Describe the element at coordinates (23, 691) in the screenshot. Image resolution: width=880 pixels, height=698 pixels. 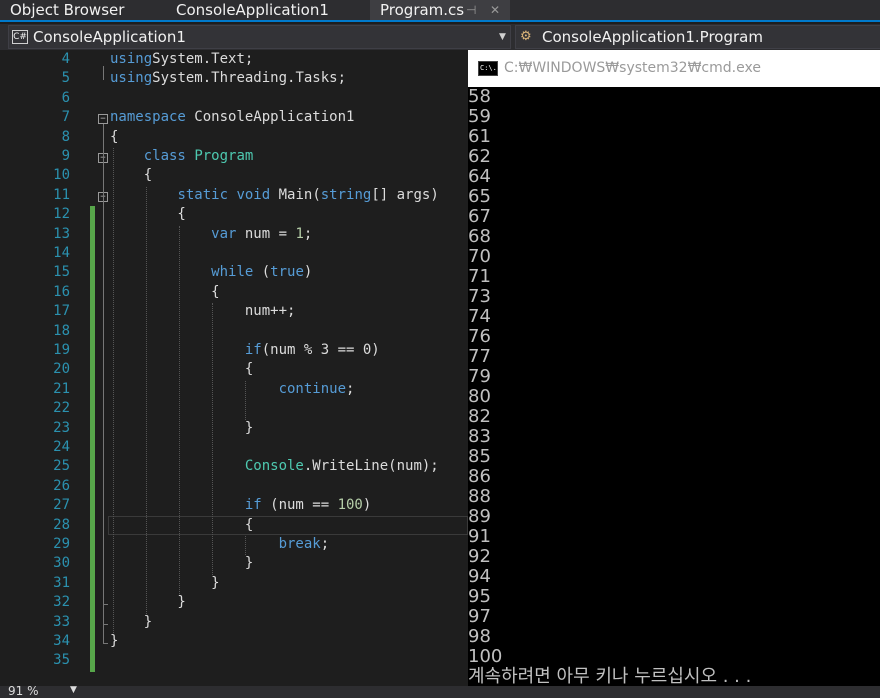
I see `zoom-level: 91 %` at that location.